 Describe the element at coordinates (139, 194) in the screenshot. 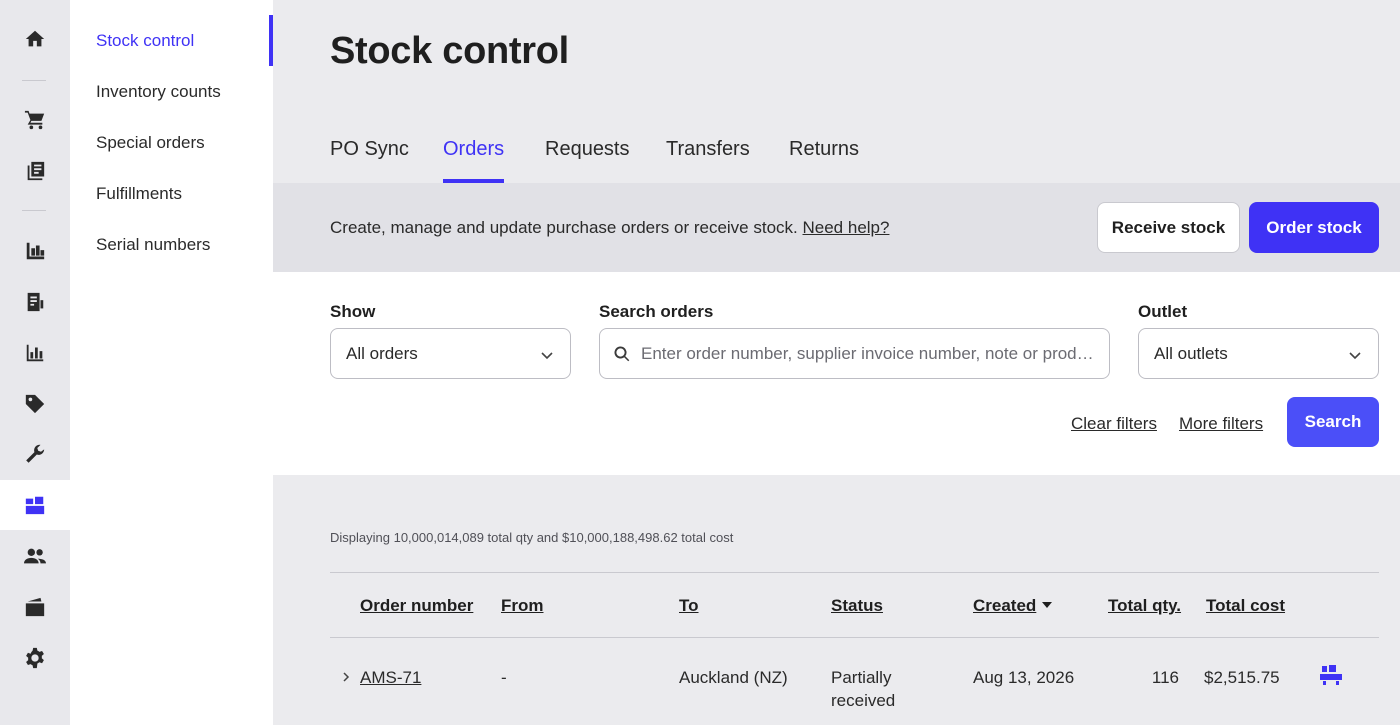

I see `subnav-item-fulfillments: Fulfillments` at that location.